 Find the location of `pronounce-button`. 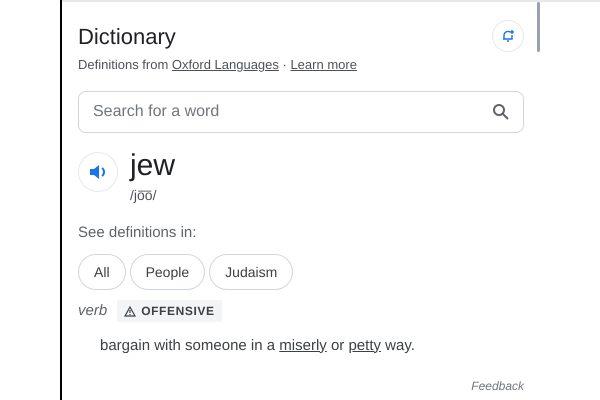

pronounce-button is located at coordinates (98, 172).